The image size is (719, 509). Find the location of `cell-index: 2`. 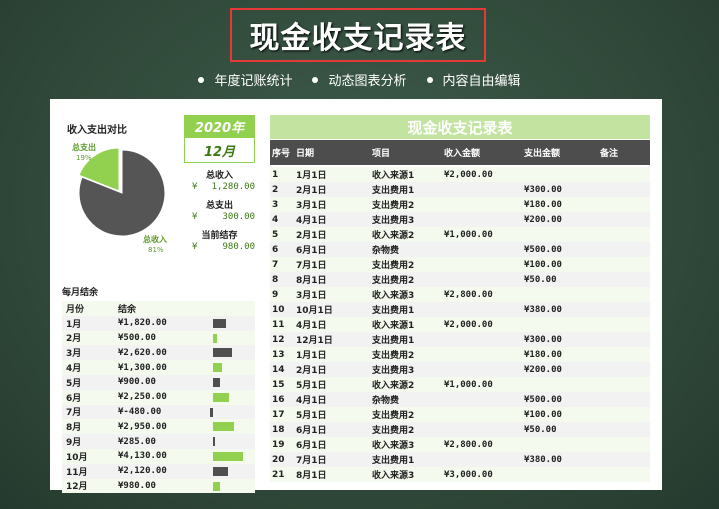

cell-index: 2 is located at coordinates (275, 189).